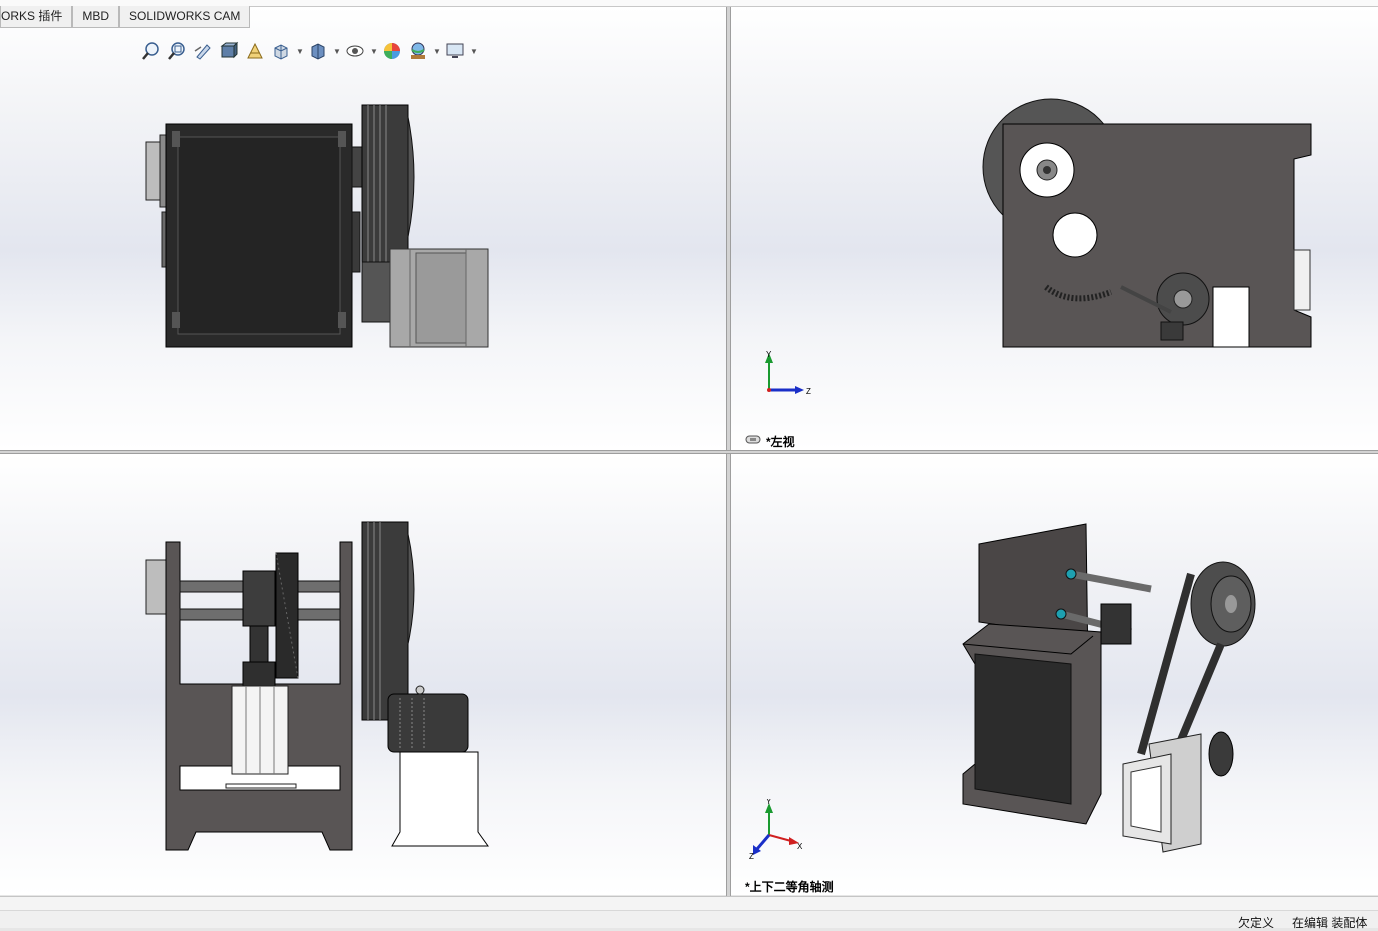 This screenshot has width=1378, height=931. I want to click on display-style-dropdown-icon: ▼, so click(337, 51).